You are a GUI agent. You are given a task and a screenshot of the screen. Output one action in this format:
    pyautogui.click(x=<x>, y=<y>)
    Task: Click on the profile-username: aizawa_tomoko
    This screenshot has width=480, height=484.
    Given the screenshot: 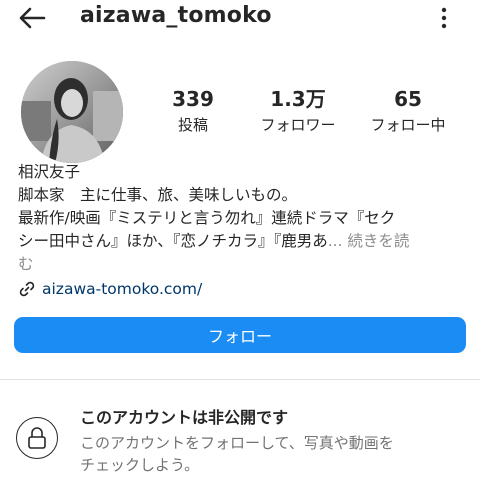 What is the action you would take?
    pyautogui.click(x=176, y=15)
    